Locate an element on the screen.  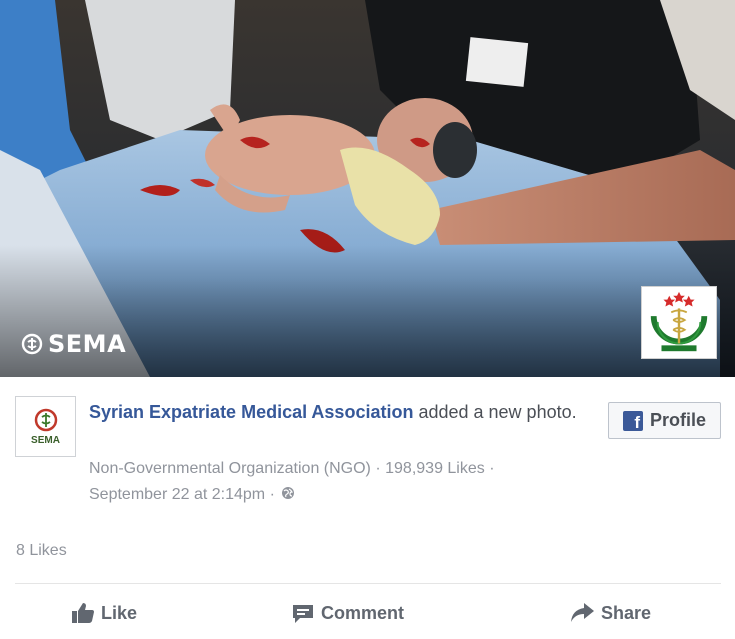
globe-icon is located at coordinates (288, 493).